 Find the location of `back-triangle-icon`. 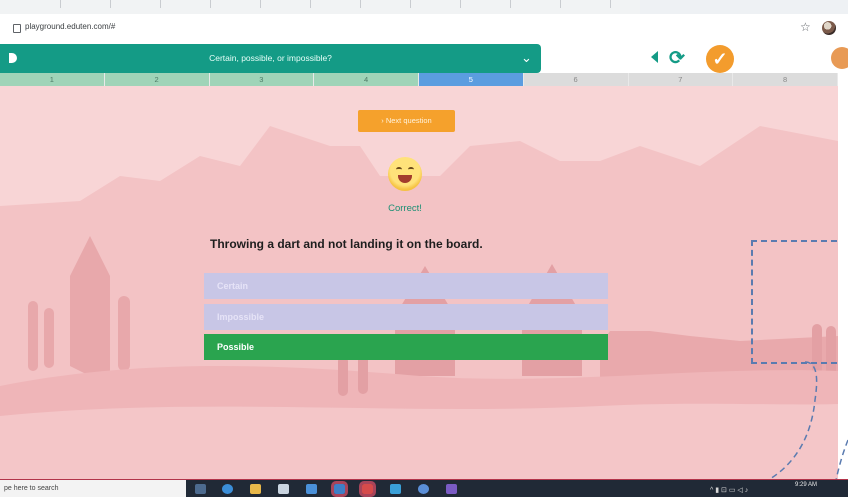

back-triangle-icon is located at coordinates (654, 57).